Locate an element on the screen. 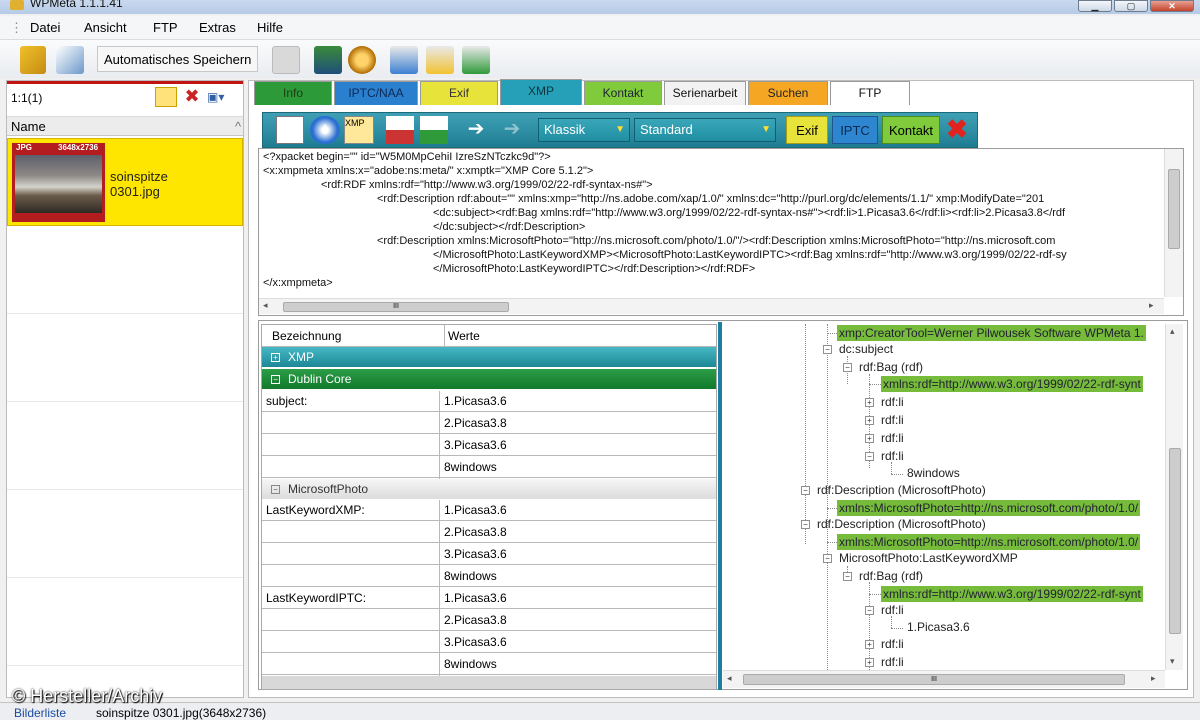 This screenshot has height=720, width=1200. export-list-icon is located at coordinates (476, 60).